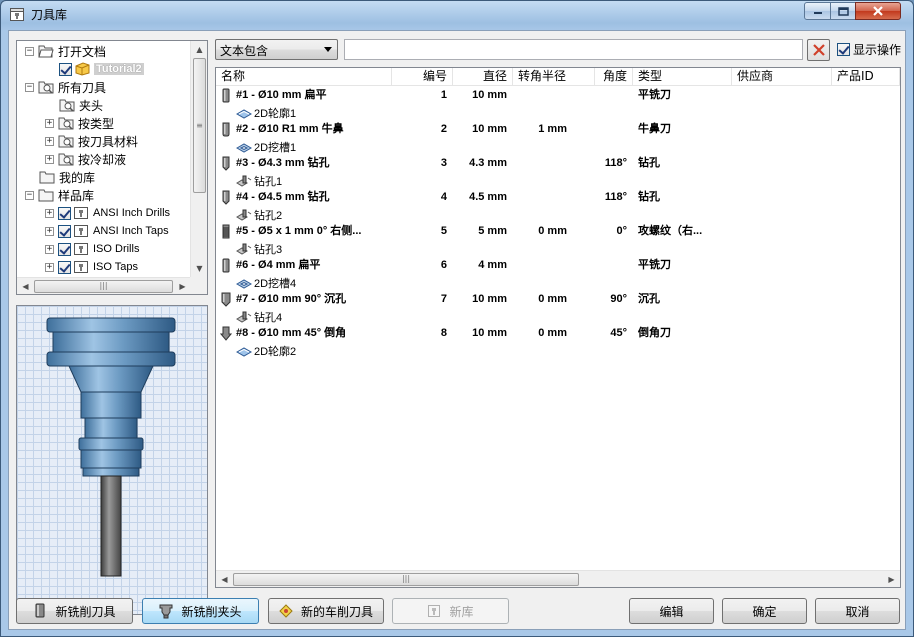  I want to click on operation-row: 钻孔1, so click(558, 180).